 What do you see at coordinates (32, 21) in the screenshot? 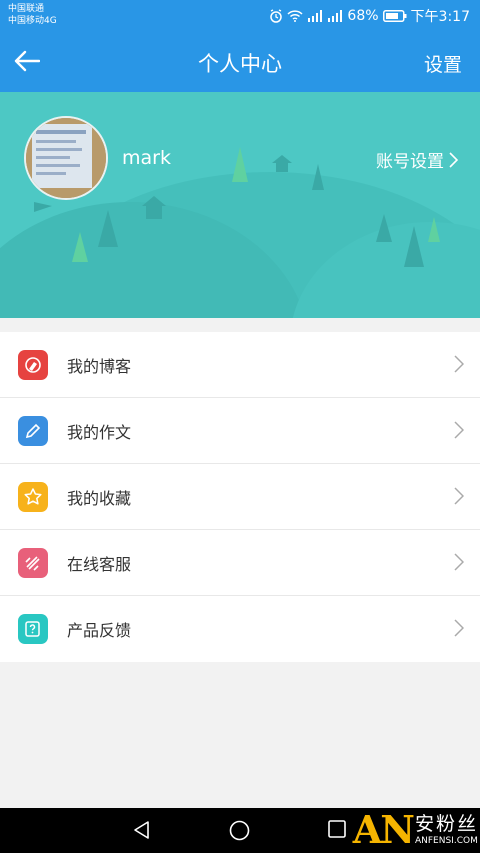
I see `carrier-2: 中国移动4G` at bounding box center [32, 21].